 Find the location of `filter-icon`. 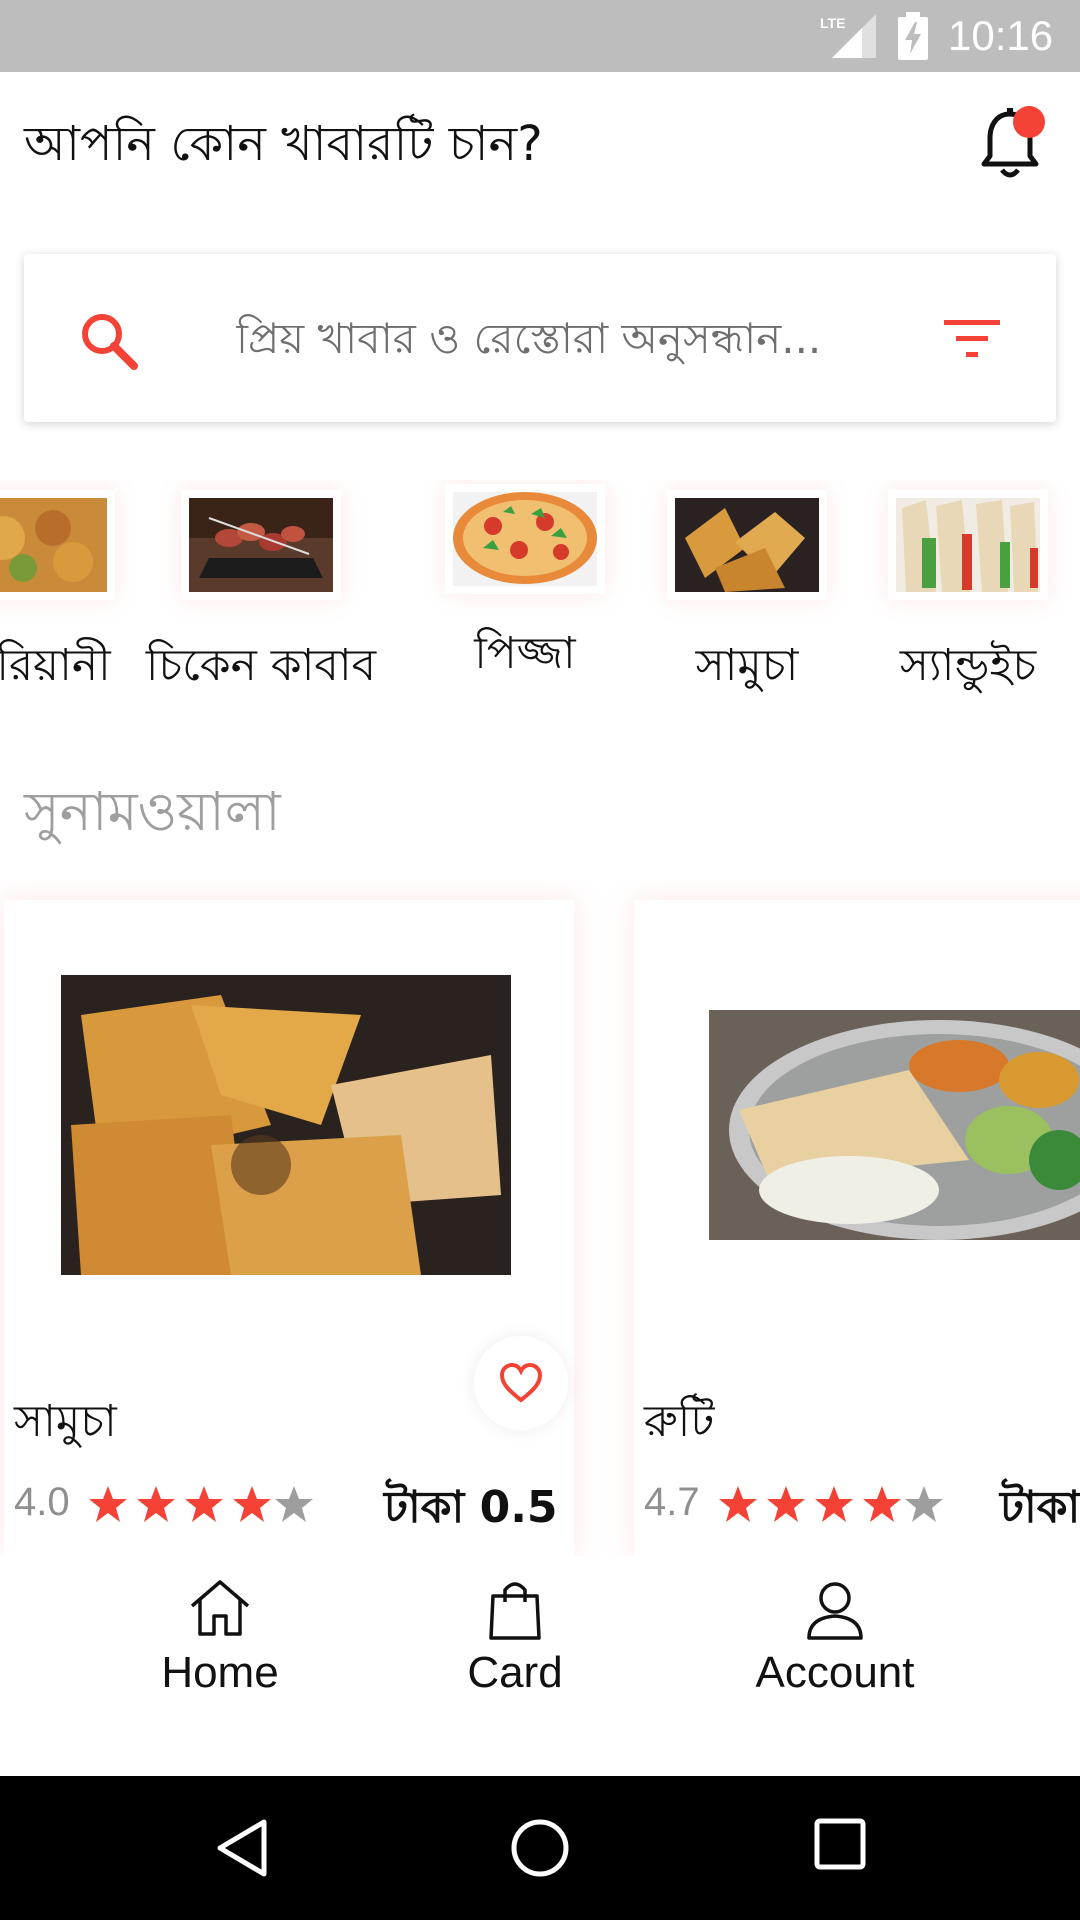

filter-icon is located at coordinates (972, 339).